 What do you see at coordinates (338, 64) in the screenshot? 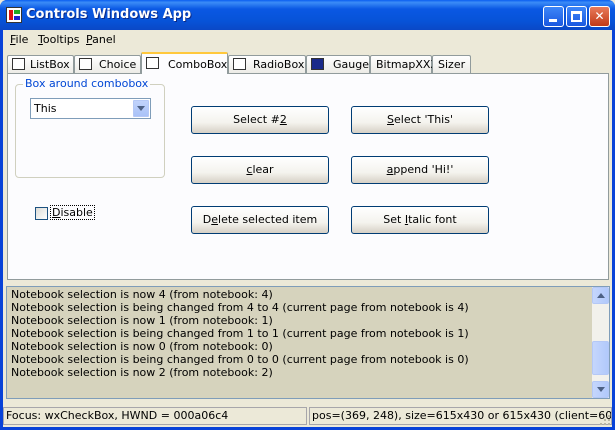
I see `tab-gauge: Gauge` at bounding box center [338, 64].